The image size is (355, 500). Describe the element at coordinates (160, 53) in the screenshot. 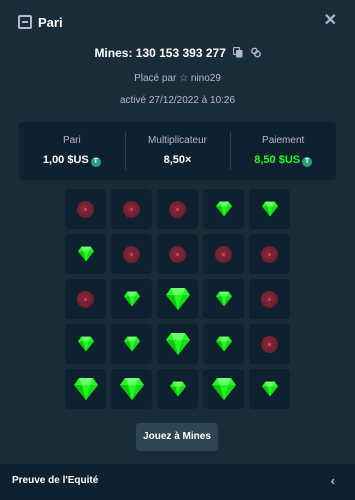

I see `bet-id: Mines: 130 153 393 277` at that location.